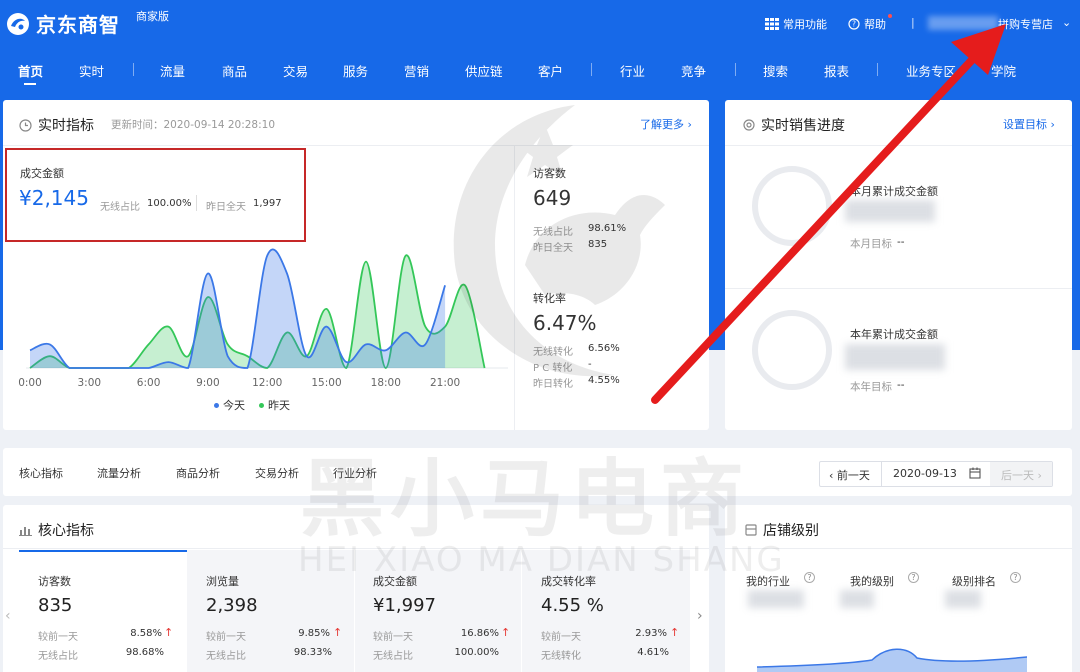  What do you see at coordinates (1025, 24) in the screenshot?
I see `shop-name: 拼购专营店` at bounding box center [1025, 24].